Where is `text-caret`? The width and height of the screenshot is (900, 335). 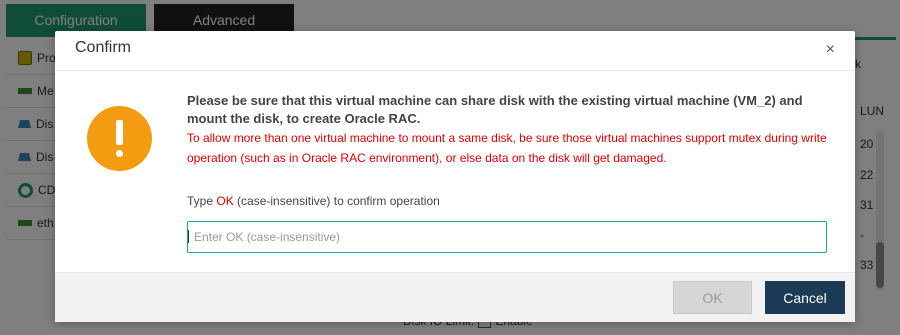 text-caret is located at coordinates (188, 236).